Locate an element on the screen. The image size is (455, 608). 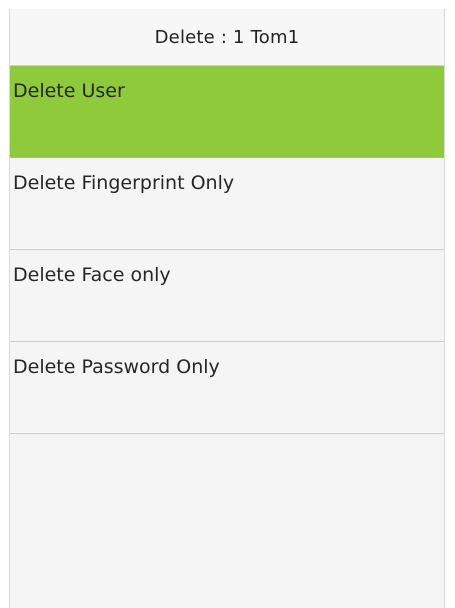
menu-item-delete-user: Delete User is located at coordinates (227, 112).